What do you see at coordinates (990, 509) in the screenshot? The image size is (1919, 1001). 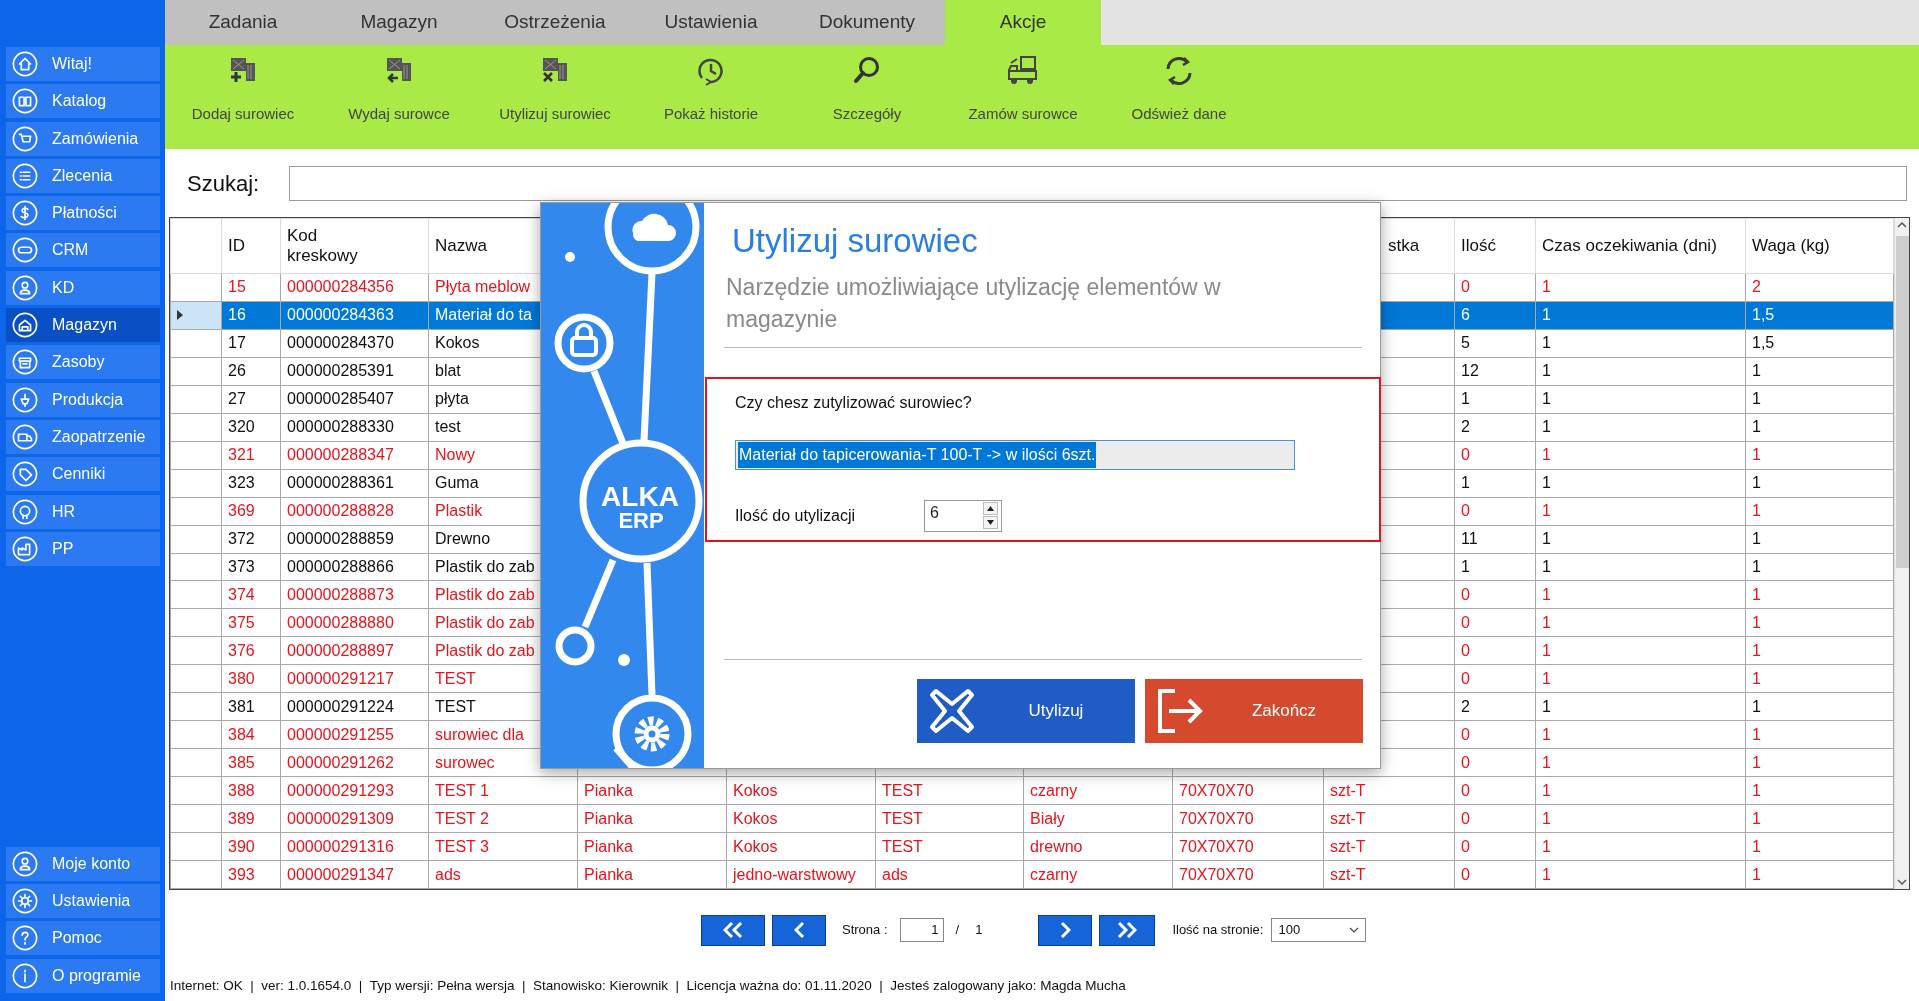 I see `increment-button` at bounding box center [990, 509].